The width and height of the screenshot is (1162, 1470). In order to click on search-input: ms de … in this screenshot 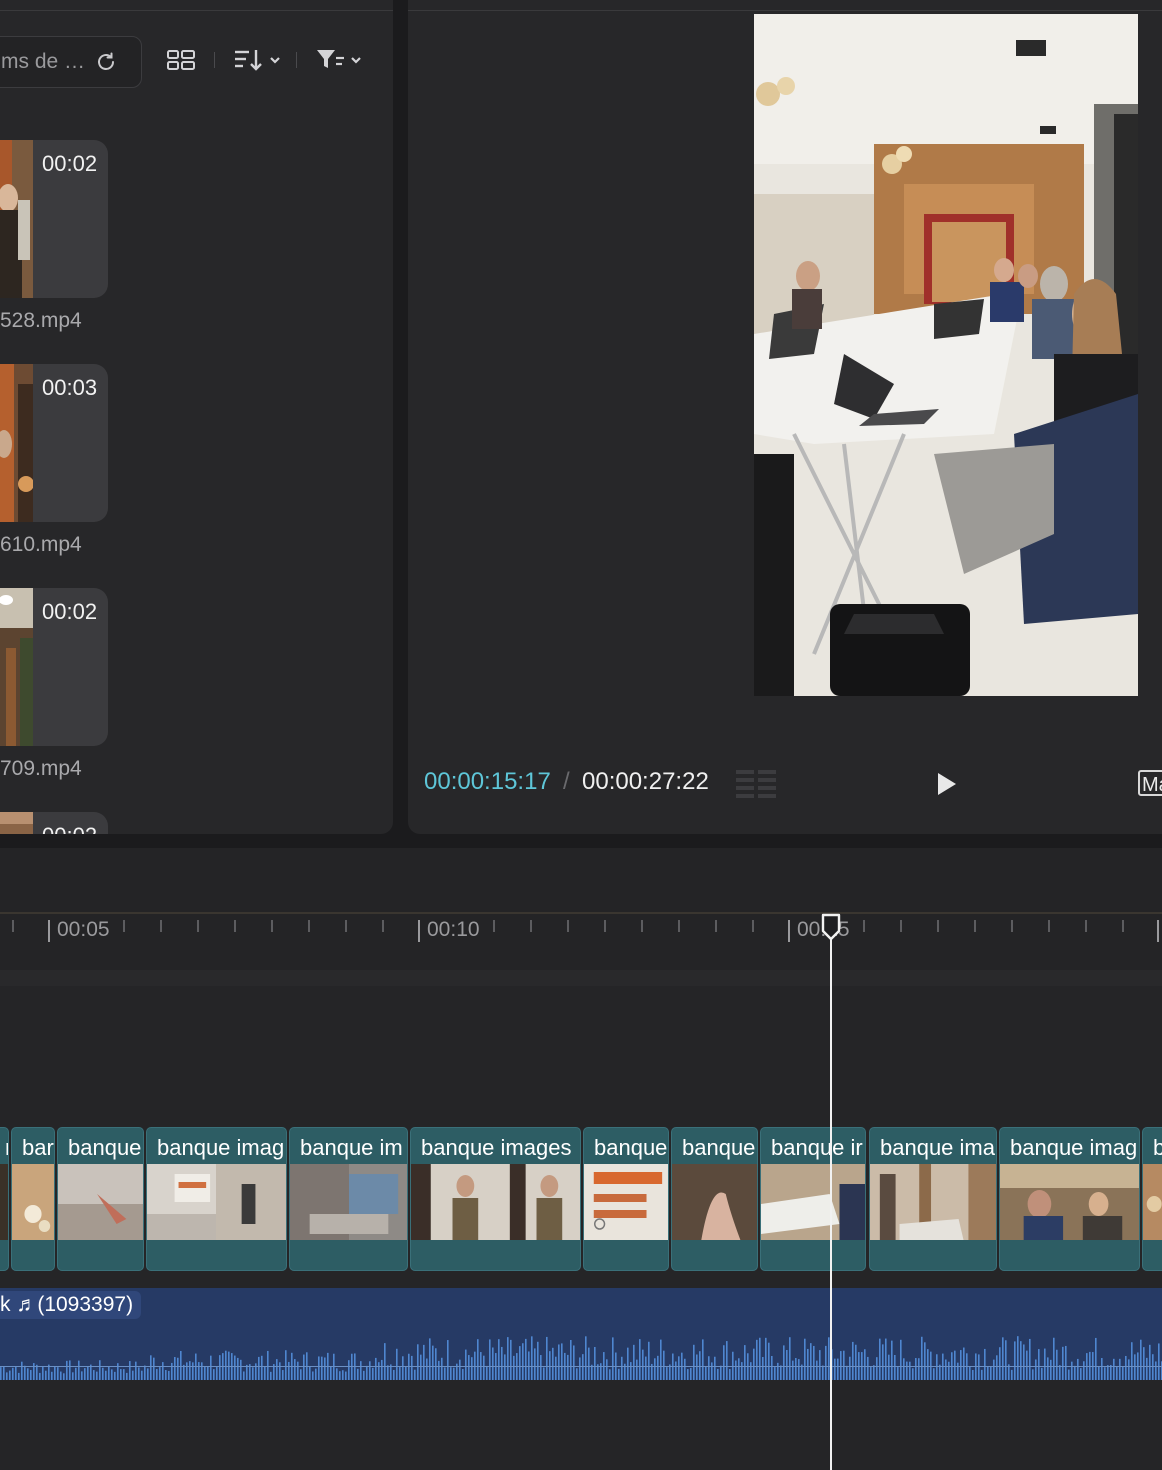, I will do `click(71, 62)`.